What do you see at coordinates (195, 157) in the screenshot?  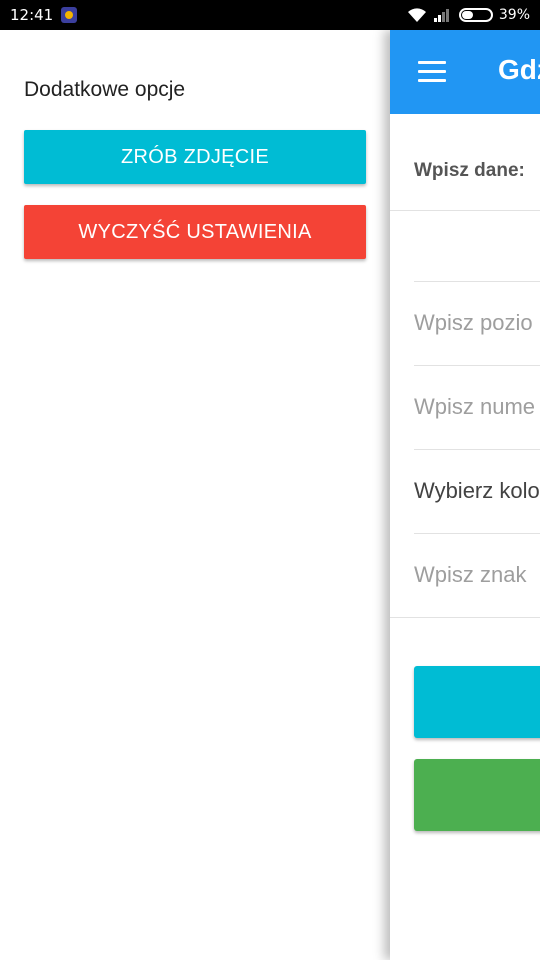 I see `take-photo-button: ZRÓB ZDJĘCIE` at bounding box center [195, 157].